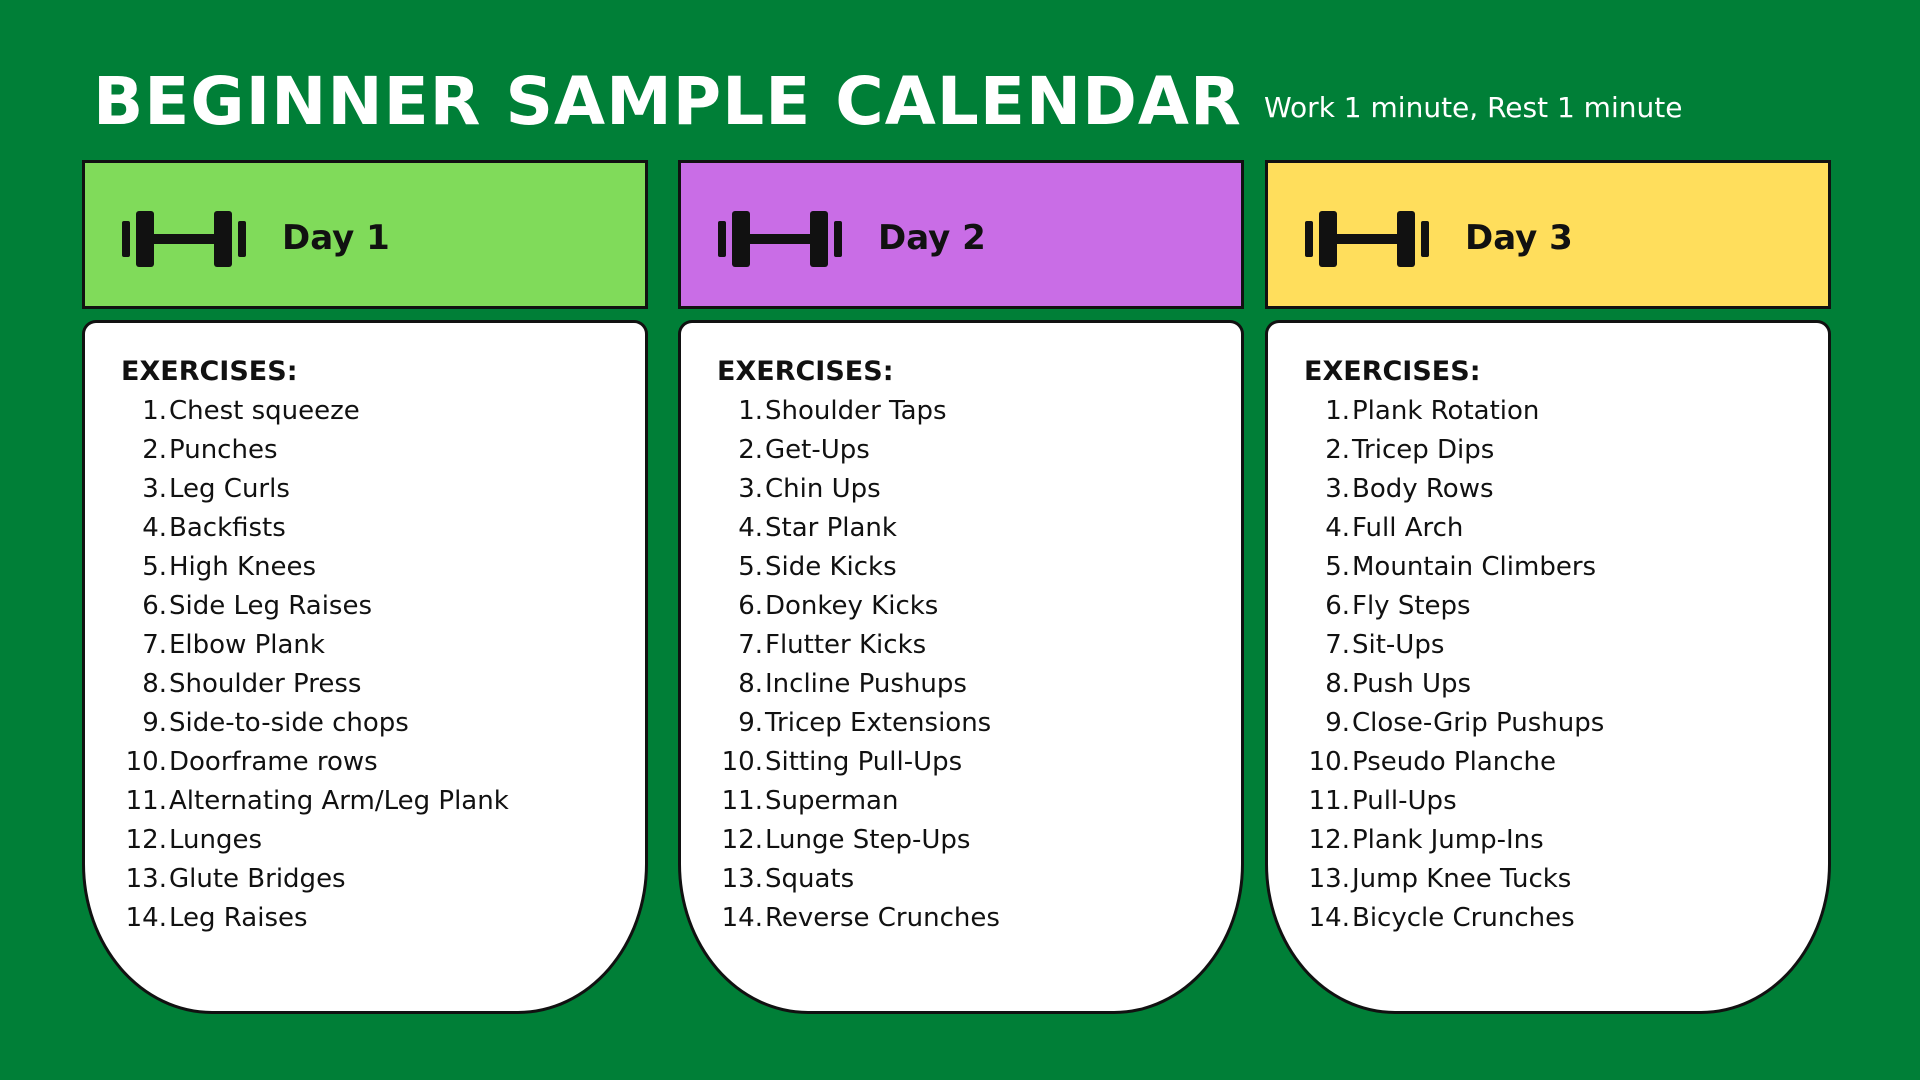  I want to click on exercise-name: Side-to-side chops, so click(289, 723).